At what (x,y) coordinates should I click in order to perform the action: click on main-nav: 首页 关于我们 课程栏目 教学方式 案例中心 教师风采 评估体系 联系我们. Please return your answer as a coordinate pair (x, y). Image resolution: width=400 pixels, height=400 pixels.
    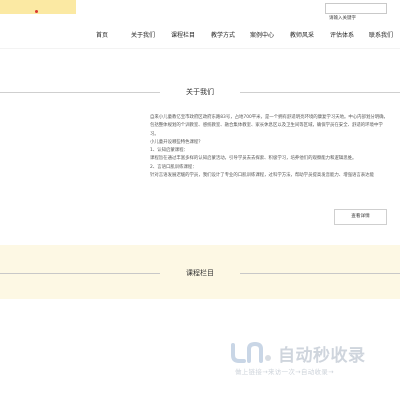
    Looking at the image, I should click on (200, 35).